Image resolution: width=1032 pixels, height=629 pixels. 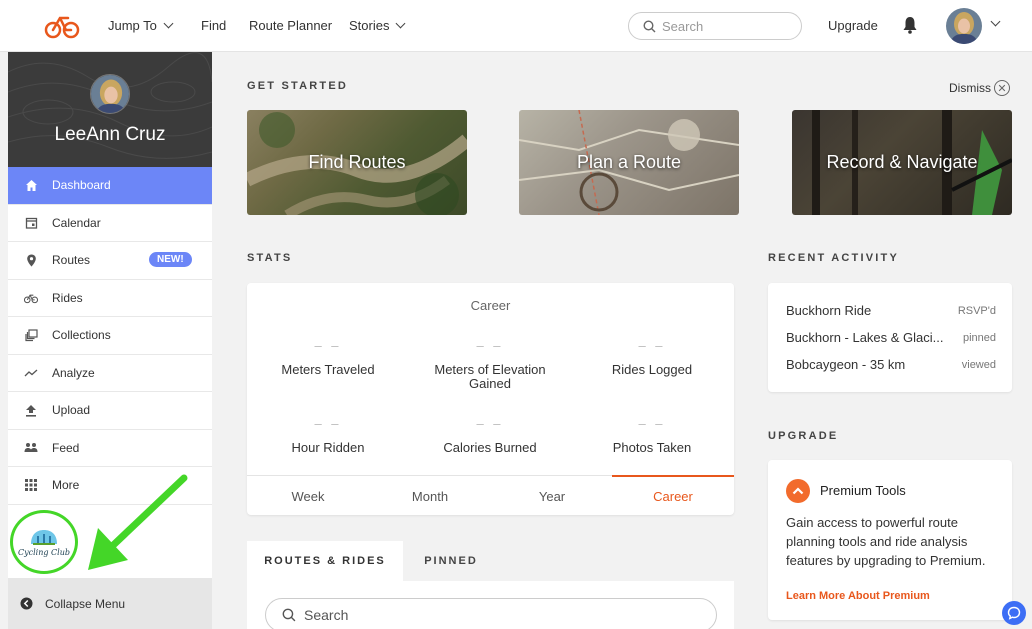 I want to click on upload-icon, so click(x=31, y=410).